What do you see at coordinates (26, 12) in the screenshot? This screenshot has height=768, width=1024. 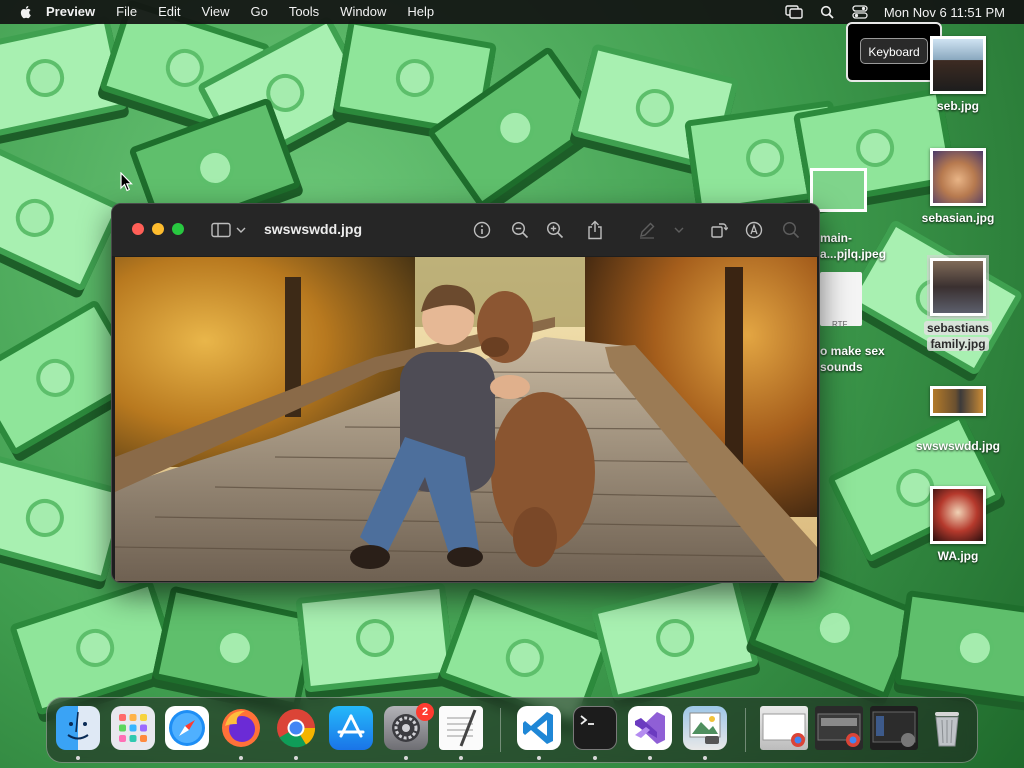 I see `apple-menu-icon` at bounding box center [26, 12].